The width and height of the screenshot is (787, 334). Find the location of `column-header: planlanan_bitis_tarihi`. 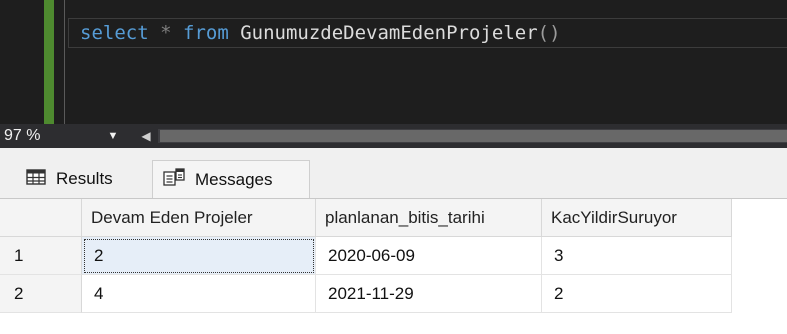

column-header: planlanan_bitis_tarihi is located at coordinates (429, 218).